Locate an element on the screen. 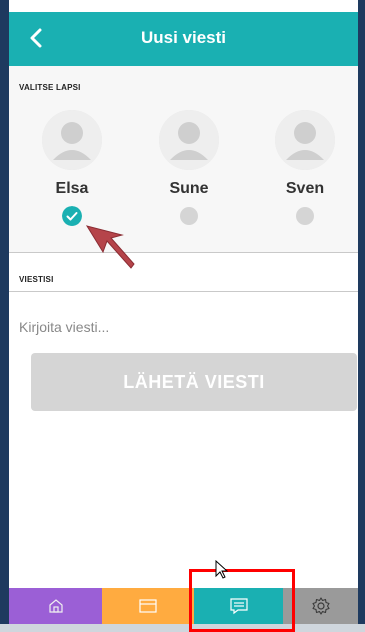 The height and width of the screenshot is (632, 365). window-frame-right is located at coordinates (361, 316).